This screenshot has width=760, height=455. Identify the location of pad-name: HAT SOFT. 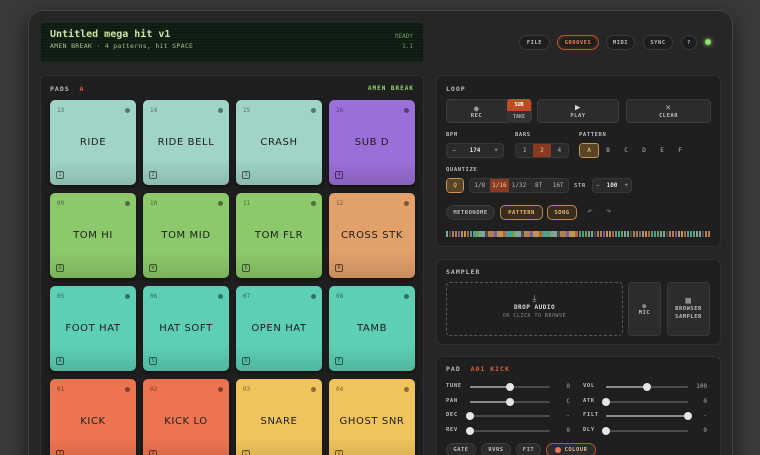
(186, 328).